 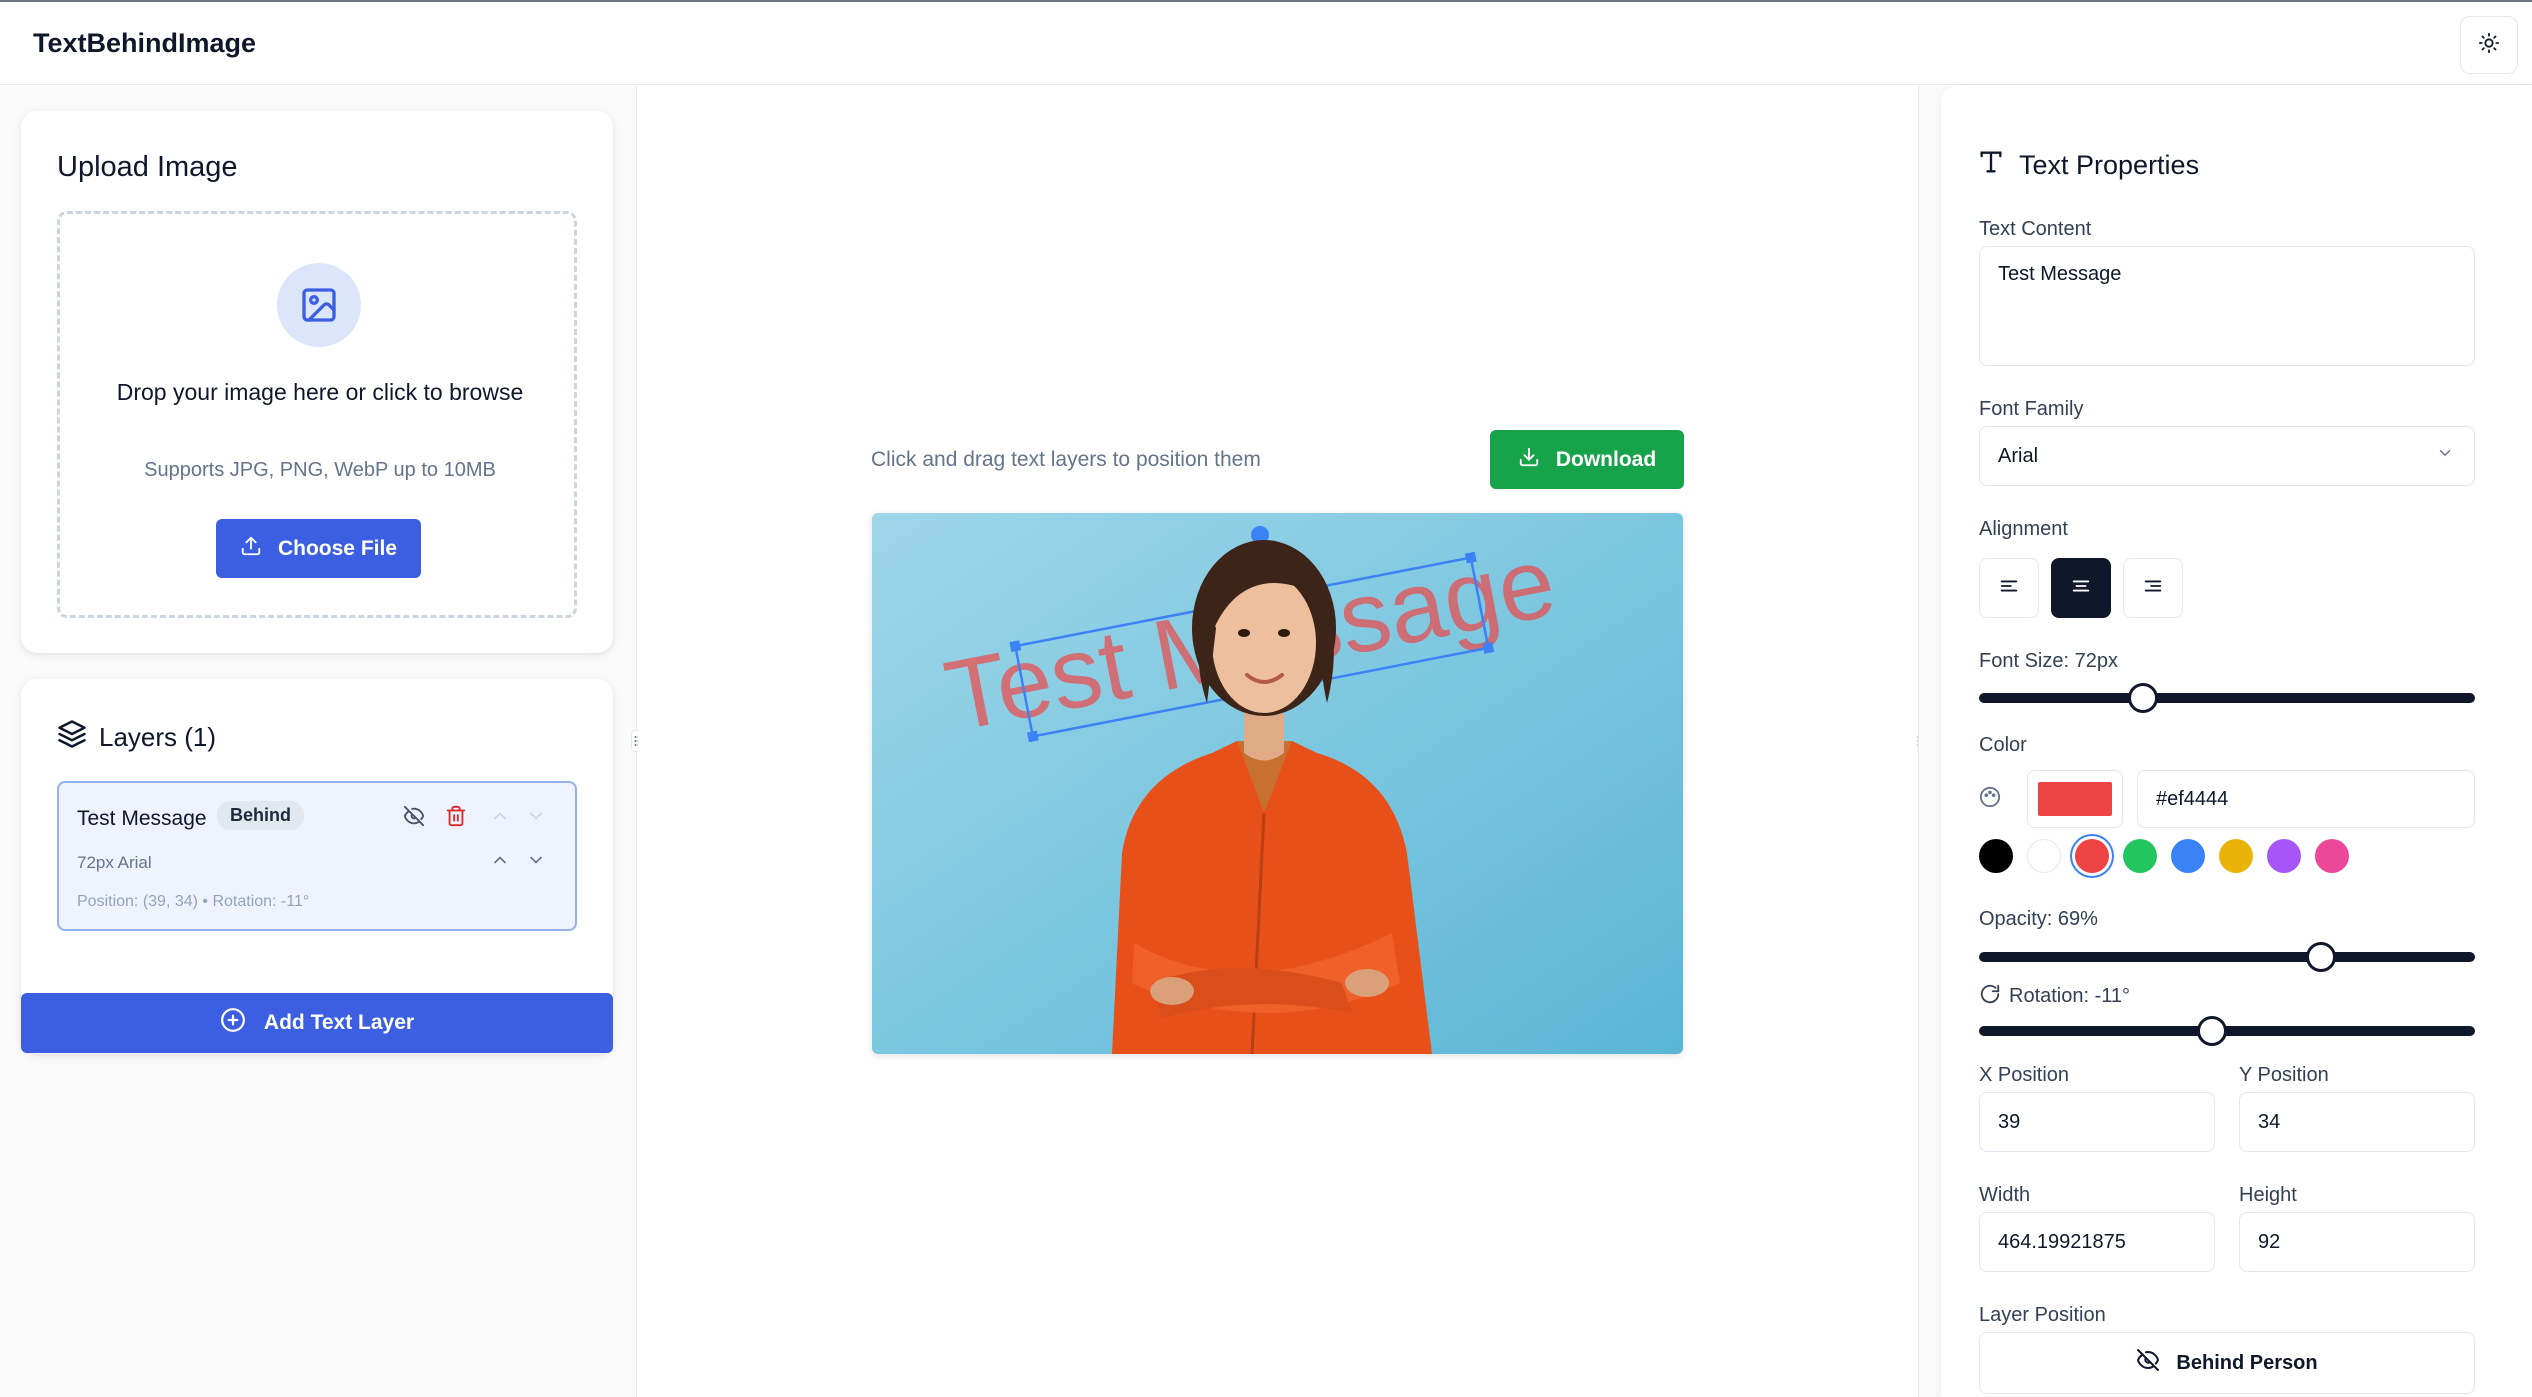 What do you see at coordinates (2212, 1031) in the screenshot?
I see `rotation-slider-thumb` at bounding box center [2212, 1031].